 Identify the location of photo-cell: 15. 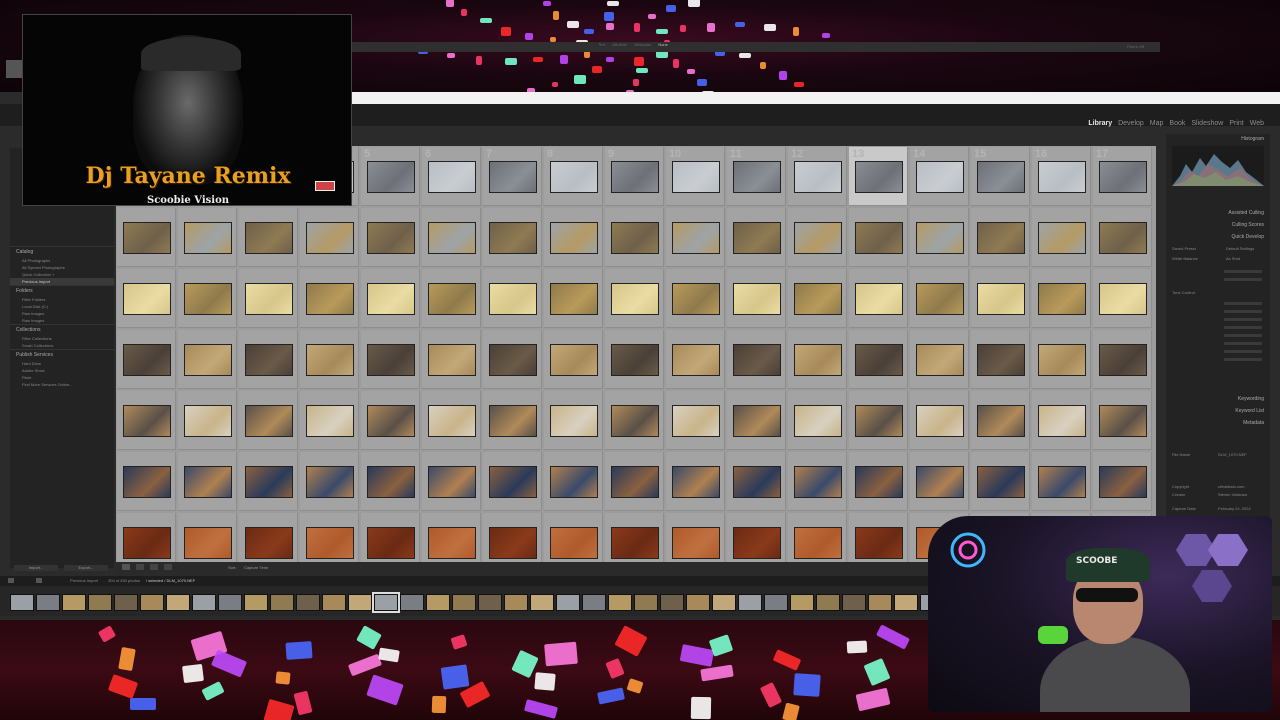
(1000, 176).